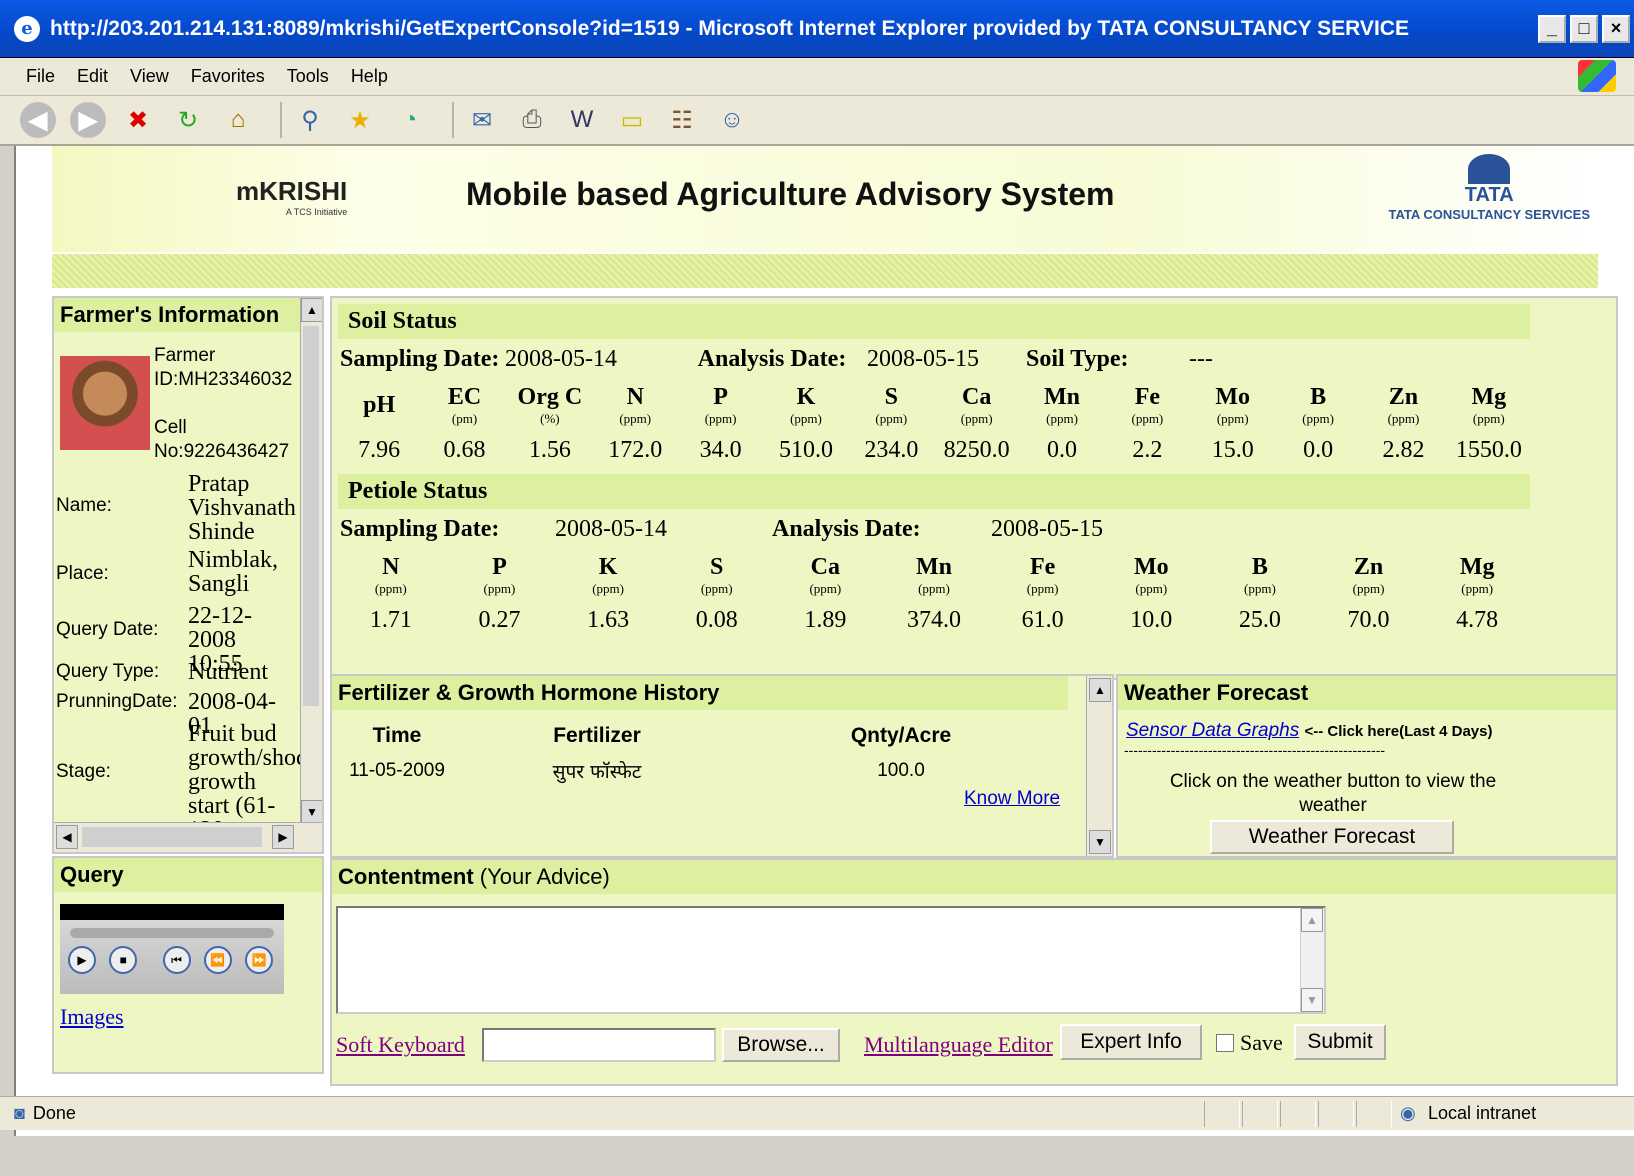 This screenshot has height=1176, width=1634. I want to click on save-checkbox, so click(1225, 1043).